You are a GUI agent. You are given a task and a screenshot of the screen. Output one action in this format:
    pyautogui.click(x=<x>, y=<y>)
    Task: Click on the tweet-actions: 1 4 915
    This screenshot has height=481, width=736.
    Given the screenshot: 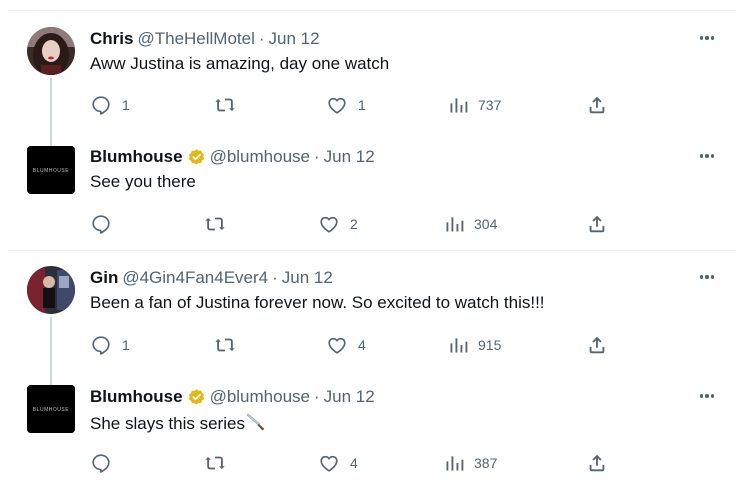 What is the action you would take?
    pyautogui.click(x=355, y=345)
    